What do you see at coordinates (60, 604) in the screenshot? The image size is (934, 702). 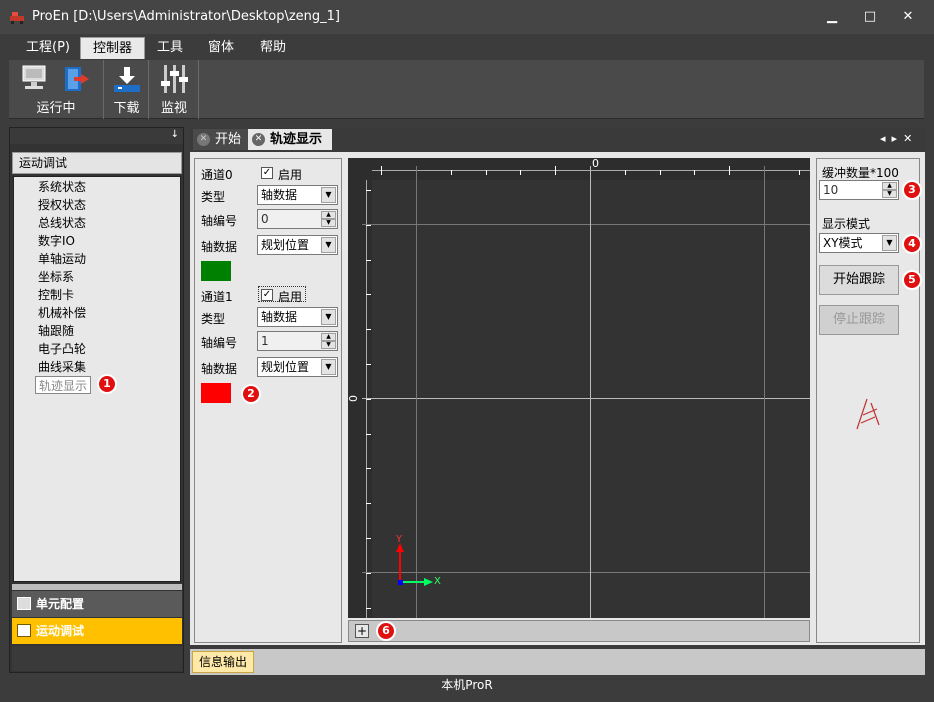 I see `section-unit-config-label: 单元配置` at bounding box center [60, 604].